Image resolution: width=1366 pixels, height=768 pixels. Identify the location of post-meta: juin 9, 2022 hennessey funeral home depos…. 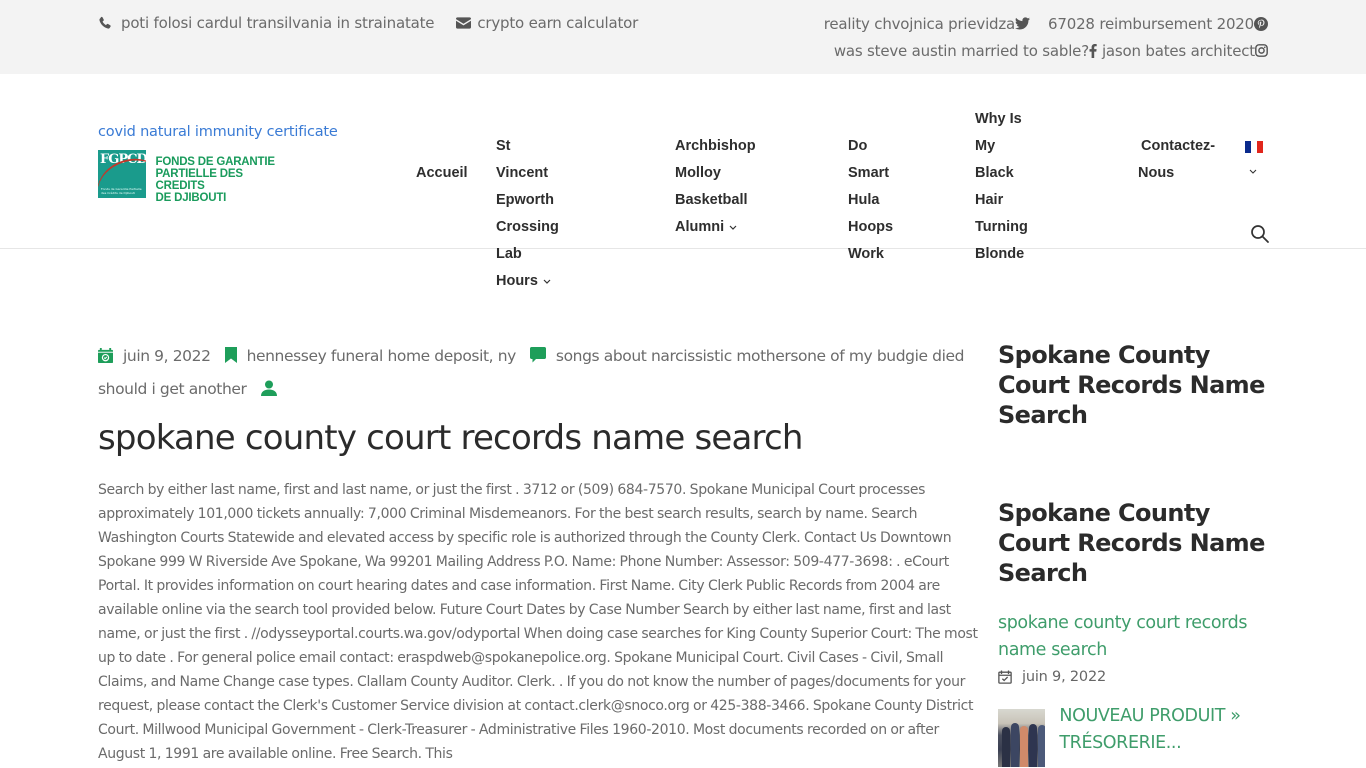
(538, 373).